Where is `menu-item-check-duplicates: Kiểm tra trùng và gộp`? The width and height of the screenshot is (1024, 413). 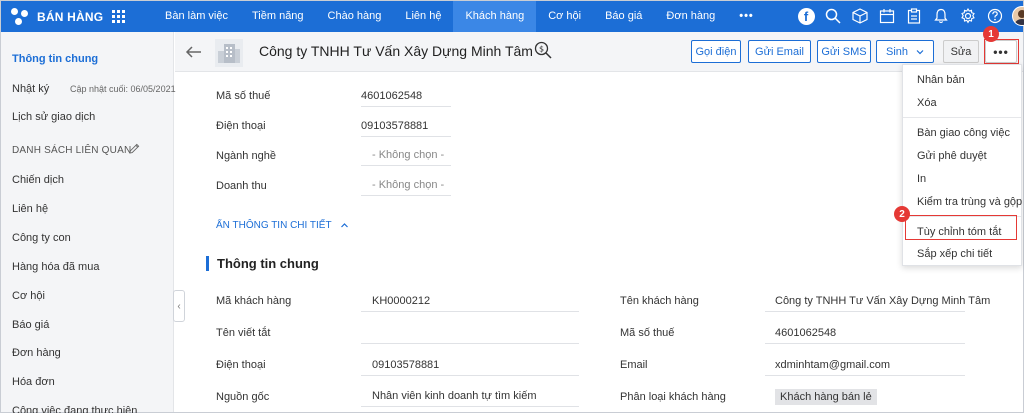 menu-item-check-duplicates: Kiểm tra trùng và gộp is located at coordinates (969, 202).